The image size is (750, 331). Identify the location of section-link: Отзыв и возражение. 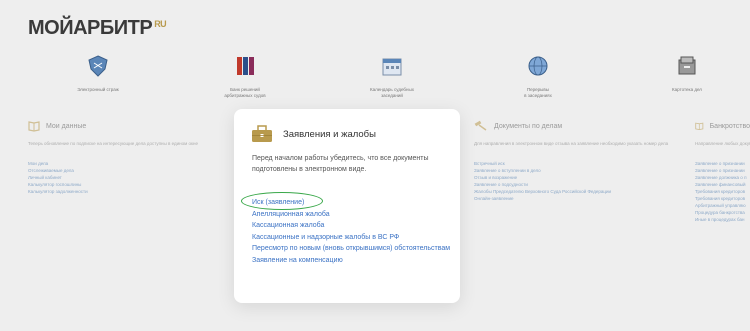
(574, 178).